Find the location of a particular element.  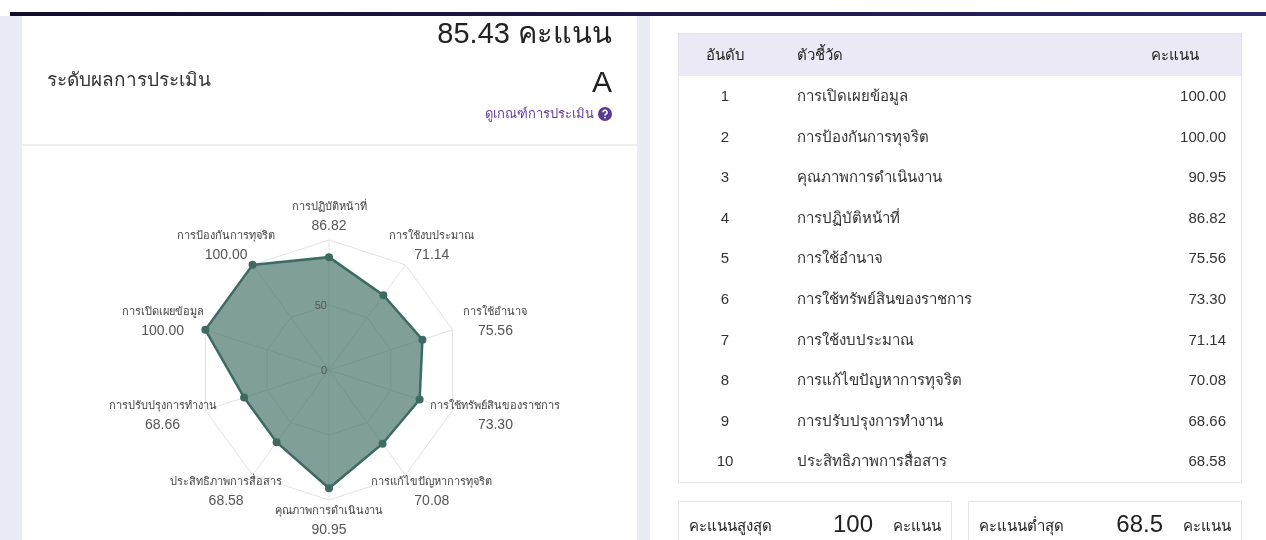

value-label: 68.66 is located at coordinates (163, 423).